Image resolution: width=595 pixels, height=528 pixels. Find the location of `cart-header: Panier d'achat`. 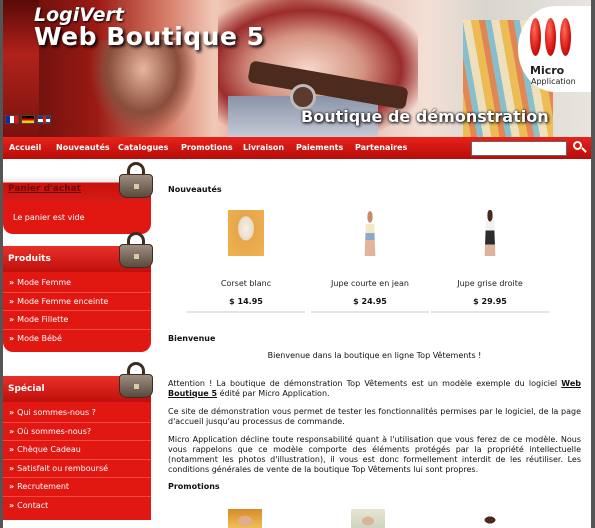

cart-header: Panier d'achat is located at coordinates (78, 182).